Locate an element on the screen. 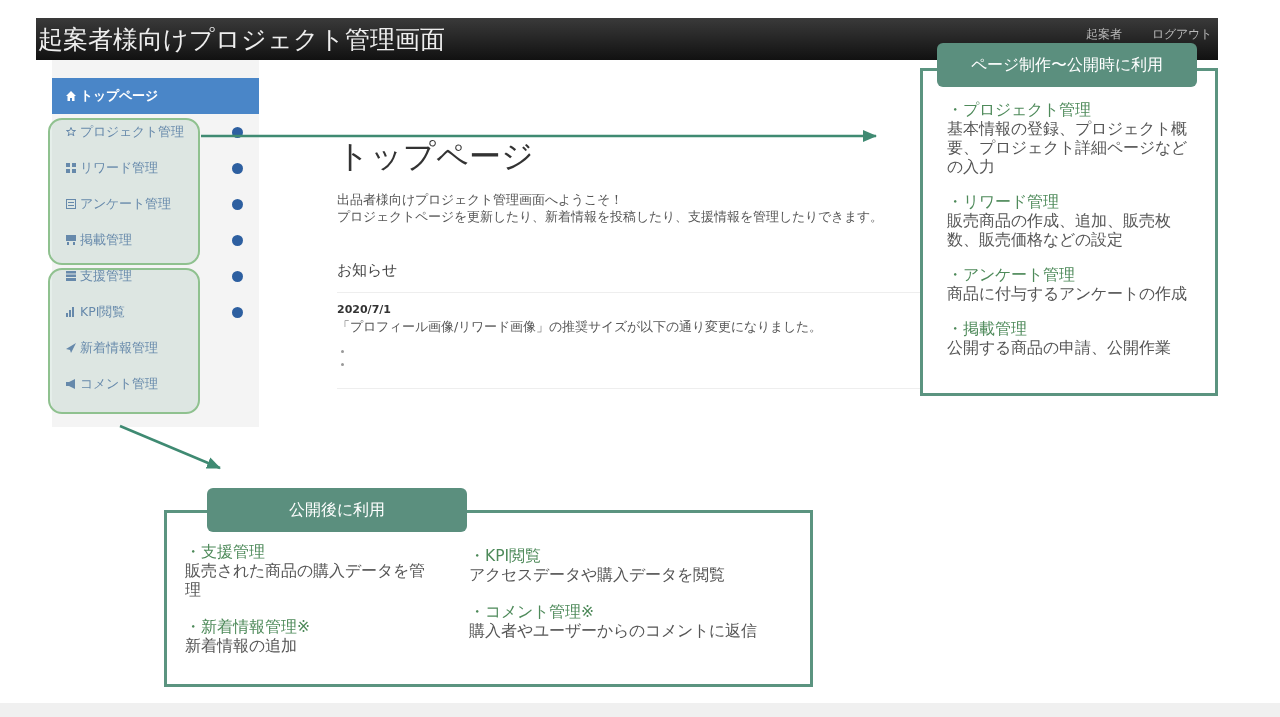 The height and width of the screenshot is (717, 1280). user-link: 起案者 is located at coordinates (1104, 34).